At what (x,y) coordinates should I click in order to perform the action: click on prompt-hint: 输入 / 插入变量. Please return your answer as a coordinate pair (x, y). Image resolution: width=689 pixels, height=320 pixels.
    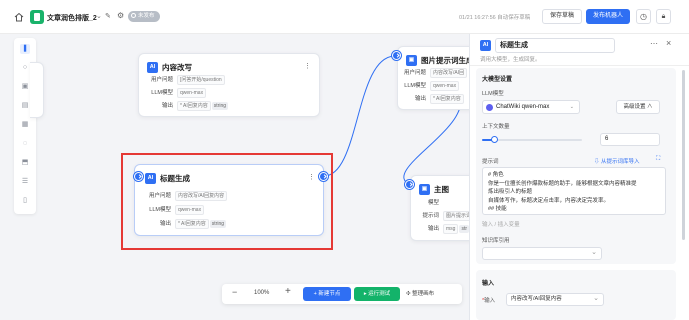
    Looking at the image, I should click on (501, 225).